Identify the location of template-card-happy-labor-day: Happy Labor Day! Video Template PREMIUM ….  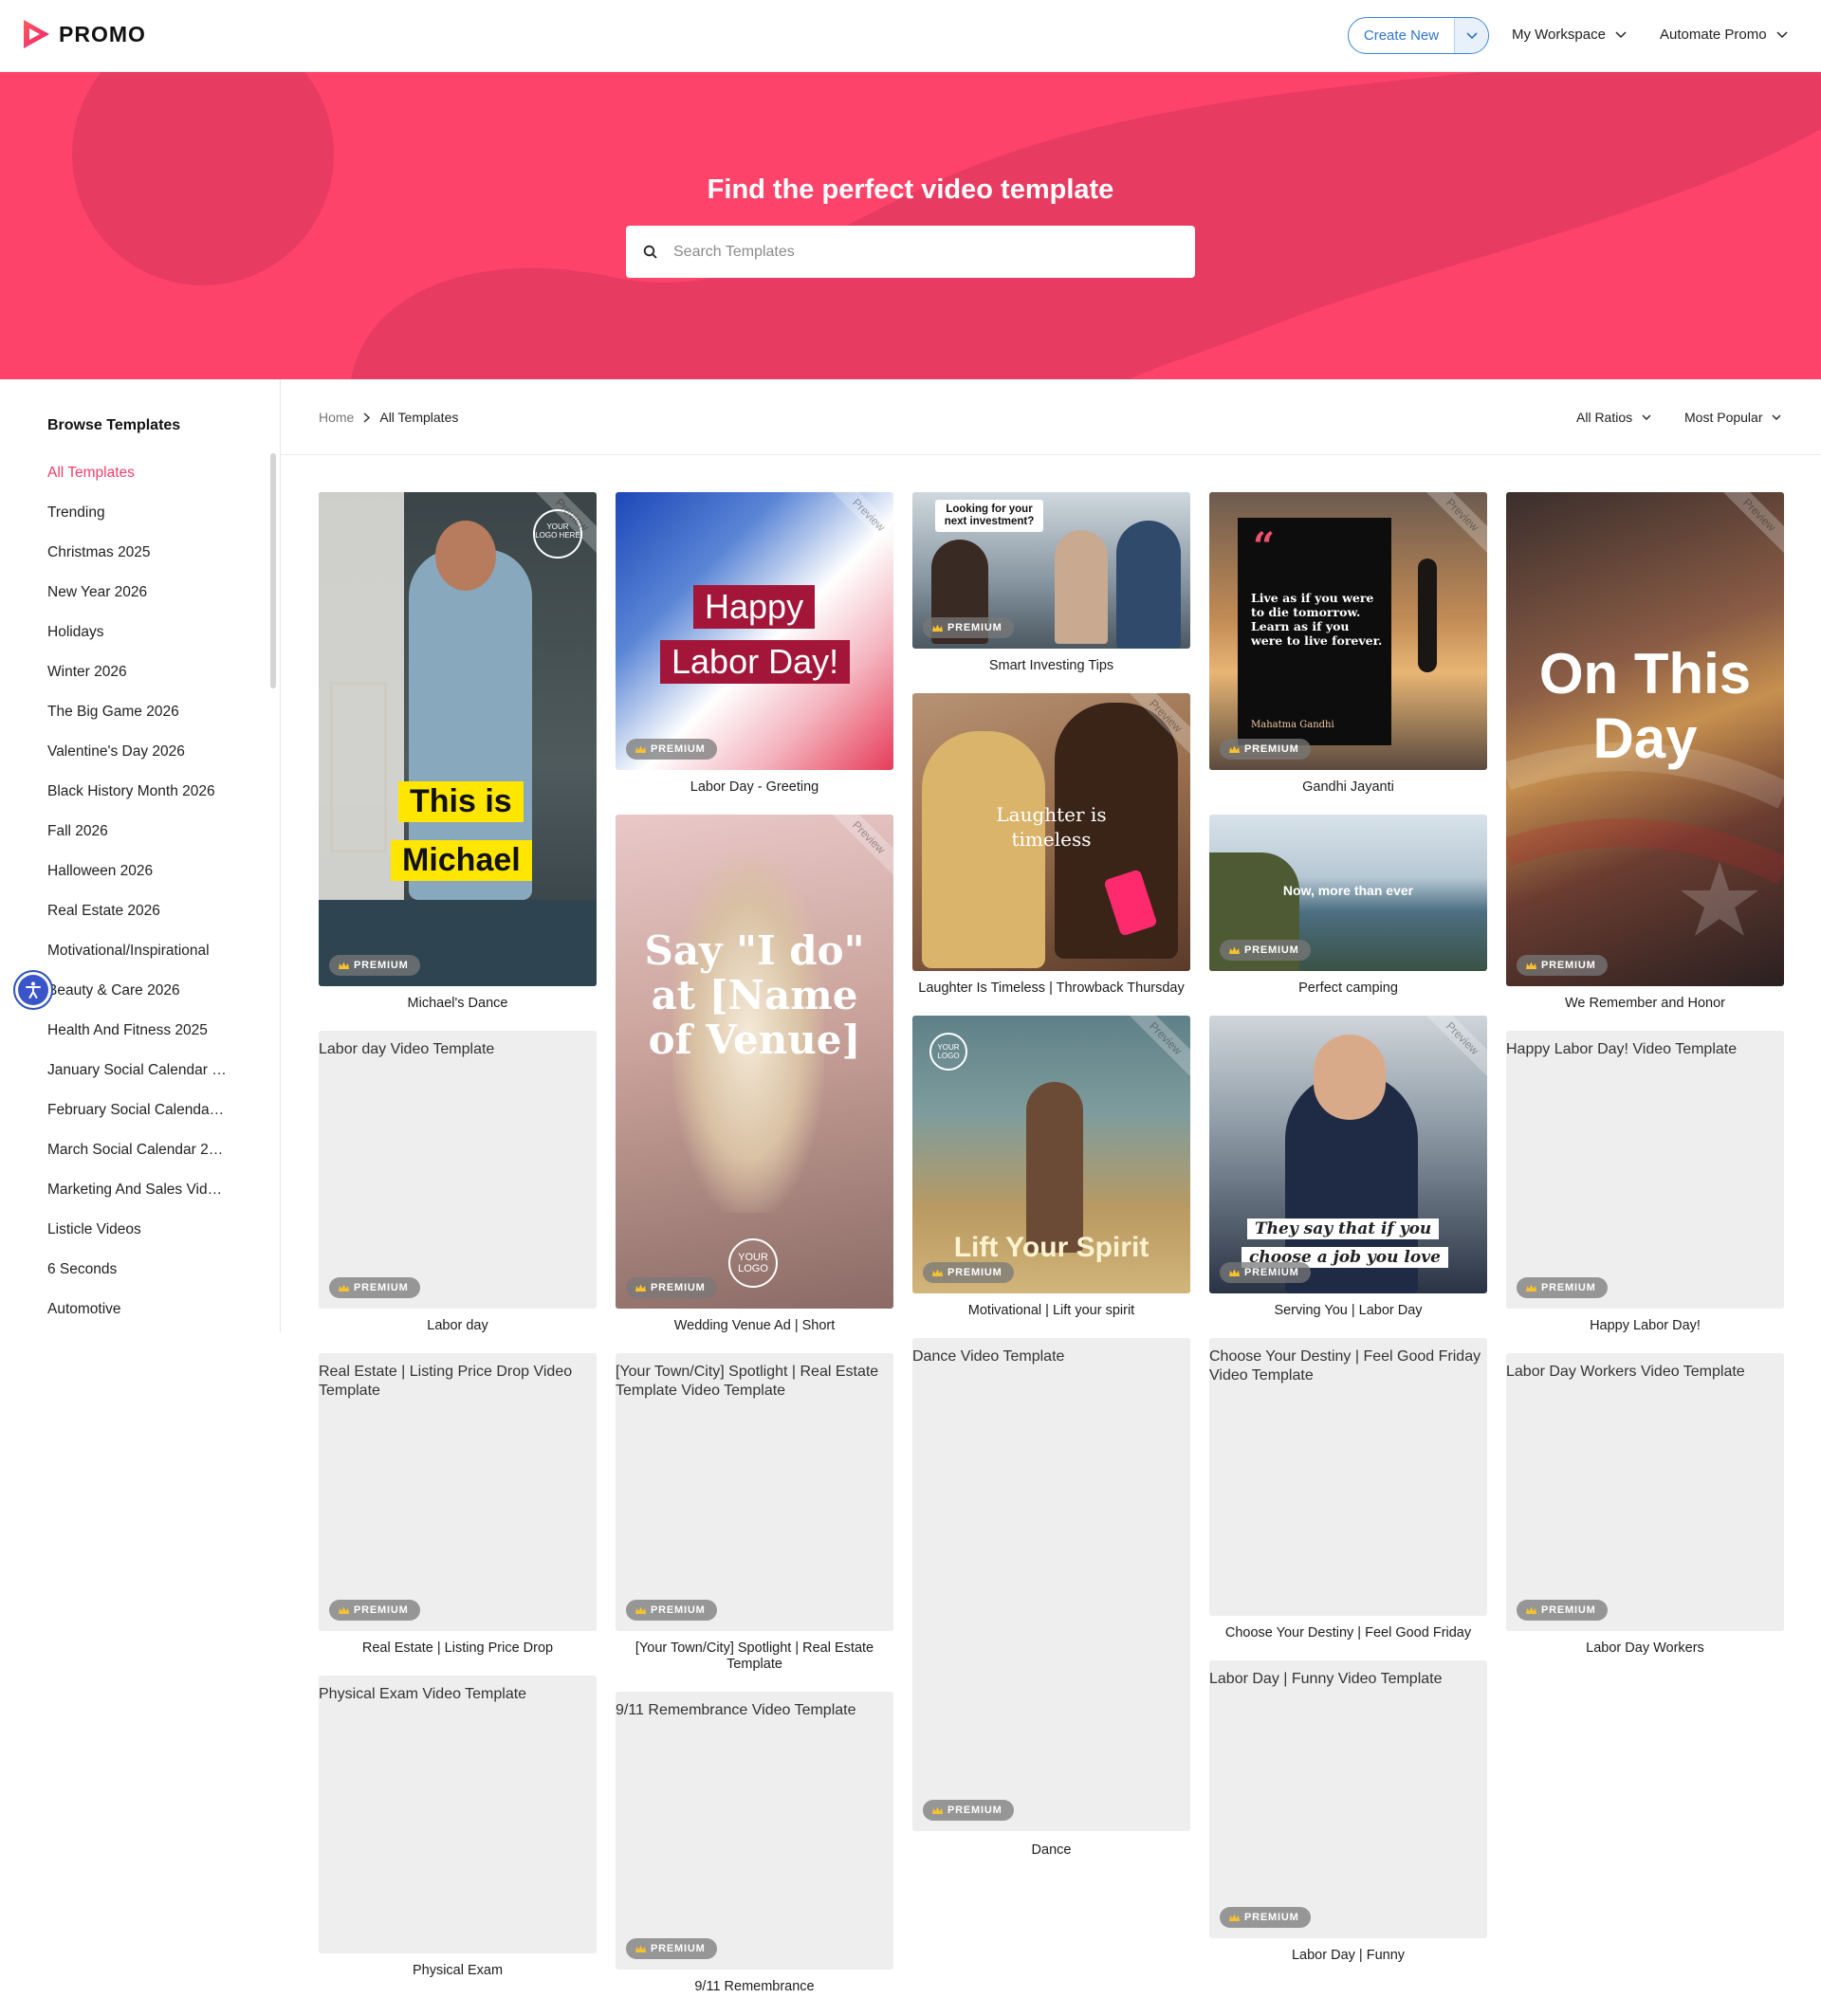
(1645, 1182).